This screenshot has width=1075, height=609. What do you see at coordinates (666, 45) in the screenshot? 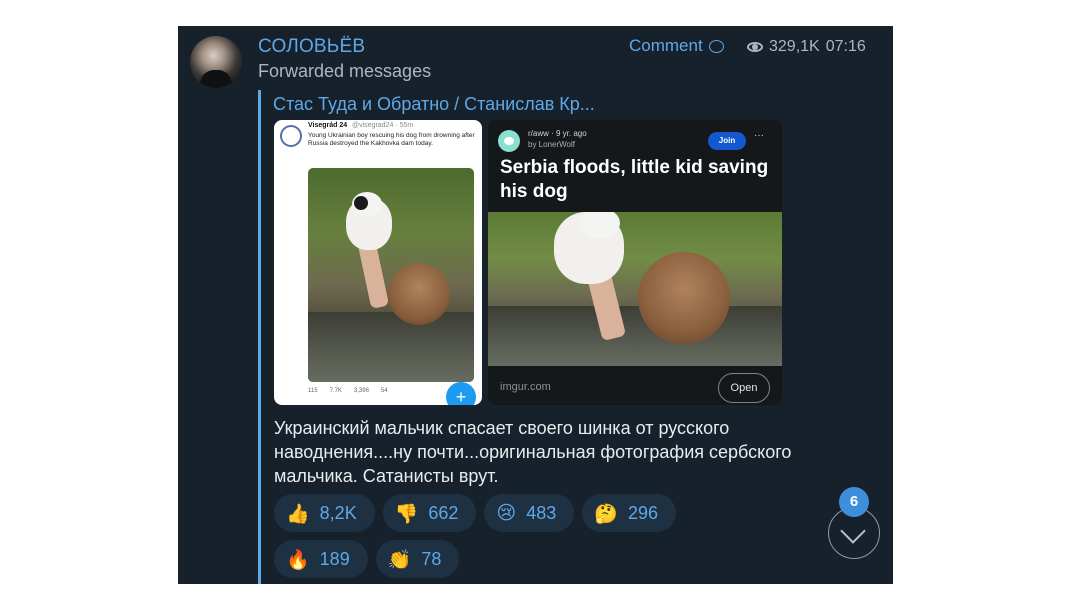
I see `comment-label: Comment` at bounding box center [666, 45].